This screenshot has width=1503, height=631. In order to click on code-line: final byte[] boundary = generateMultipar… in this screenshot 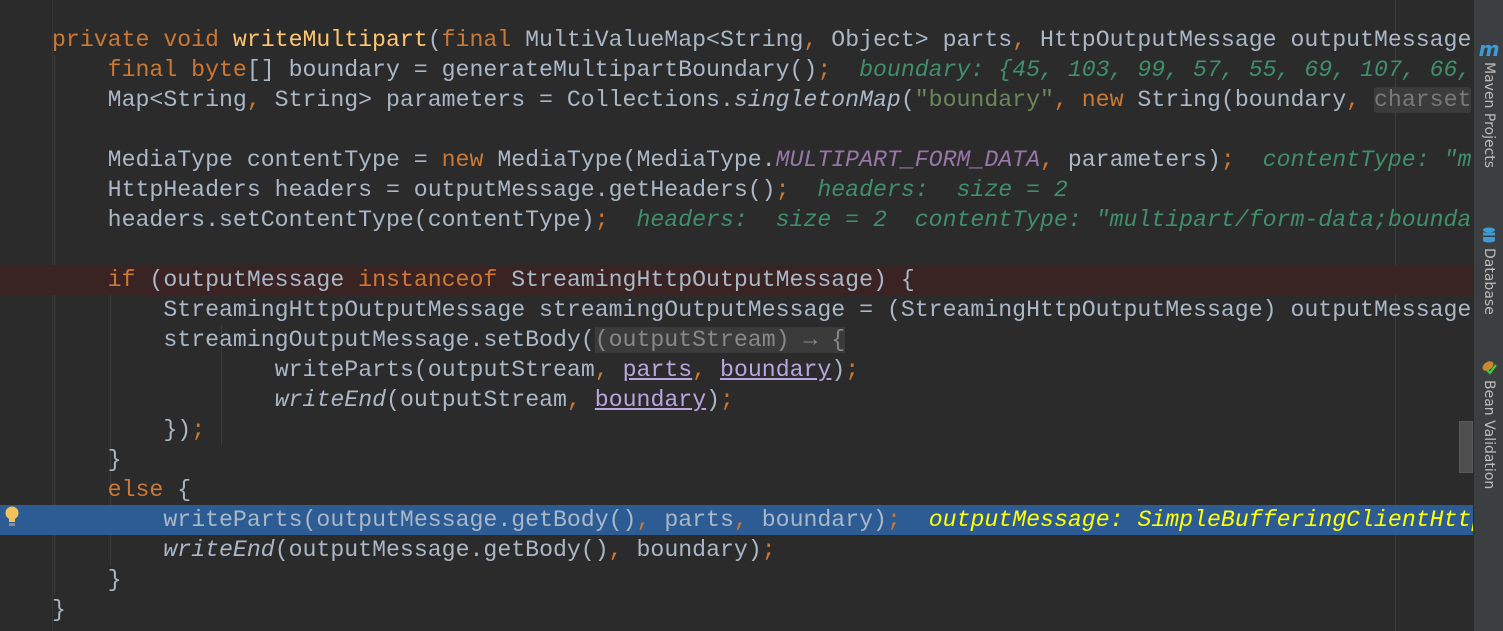, I will do `click(736, 70)`.